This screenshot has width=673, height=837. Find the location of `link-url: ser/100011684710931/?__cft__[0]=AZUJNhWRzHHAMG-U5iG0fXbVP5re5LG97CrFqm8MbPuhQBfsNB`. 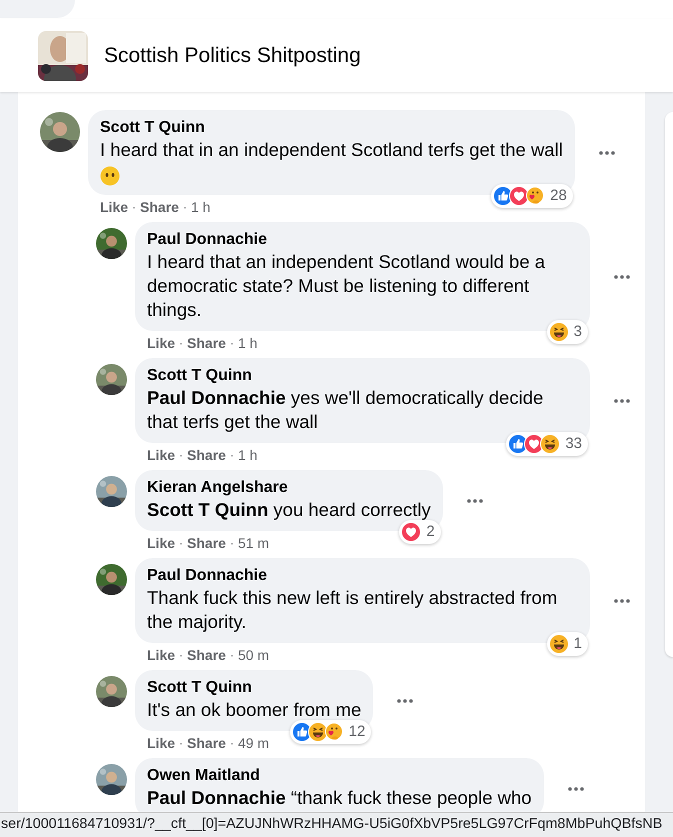

link-url: ser/100011684710931/?__cft__[0]=AZUJNhWRzHHAMG-U5iG0fXbVP5re5LG97CrFqm8MbPuhQBfsNB is located at coordinates (331, 824).